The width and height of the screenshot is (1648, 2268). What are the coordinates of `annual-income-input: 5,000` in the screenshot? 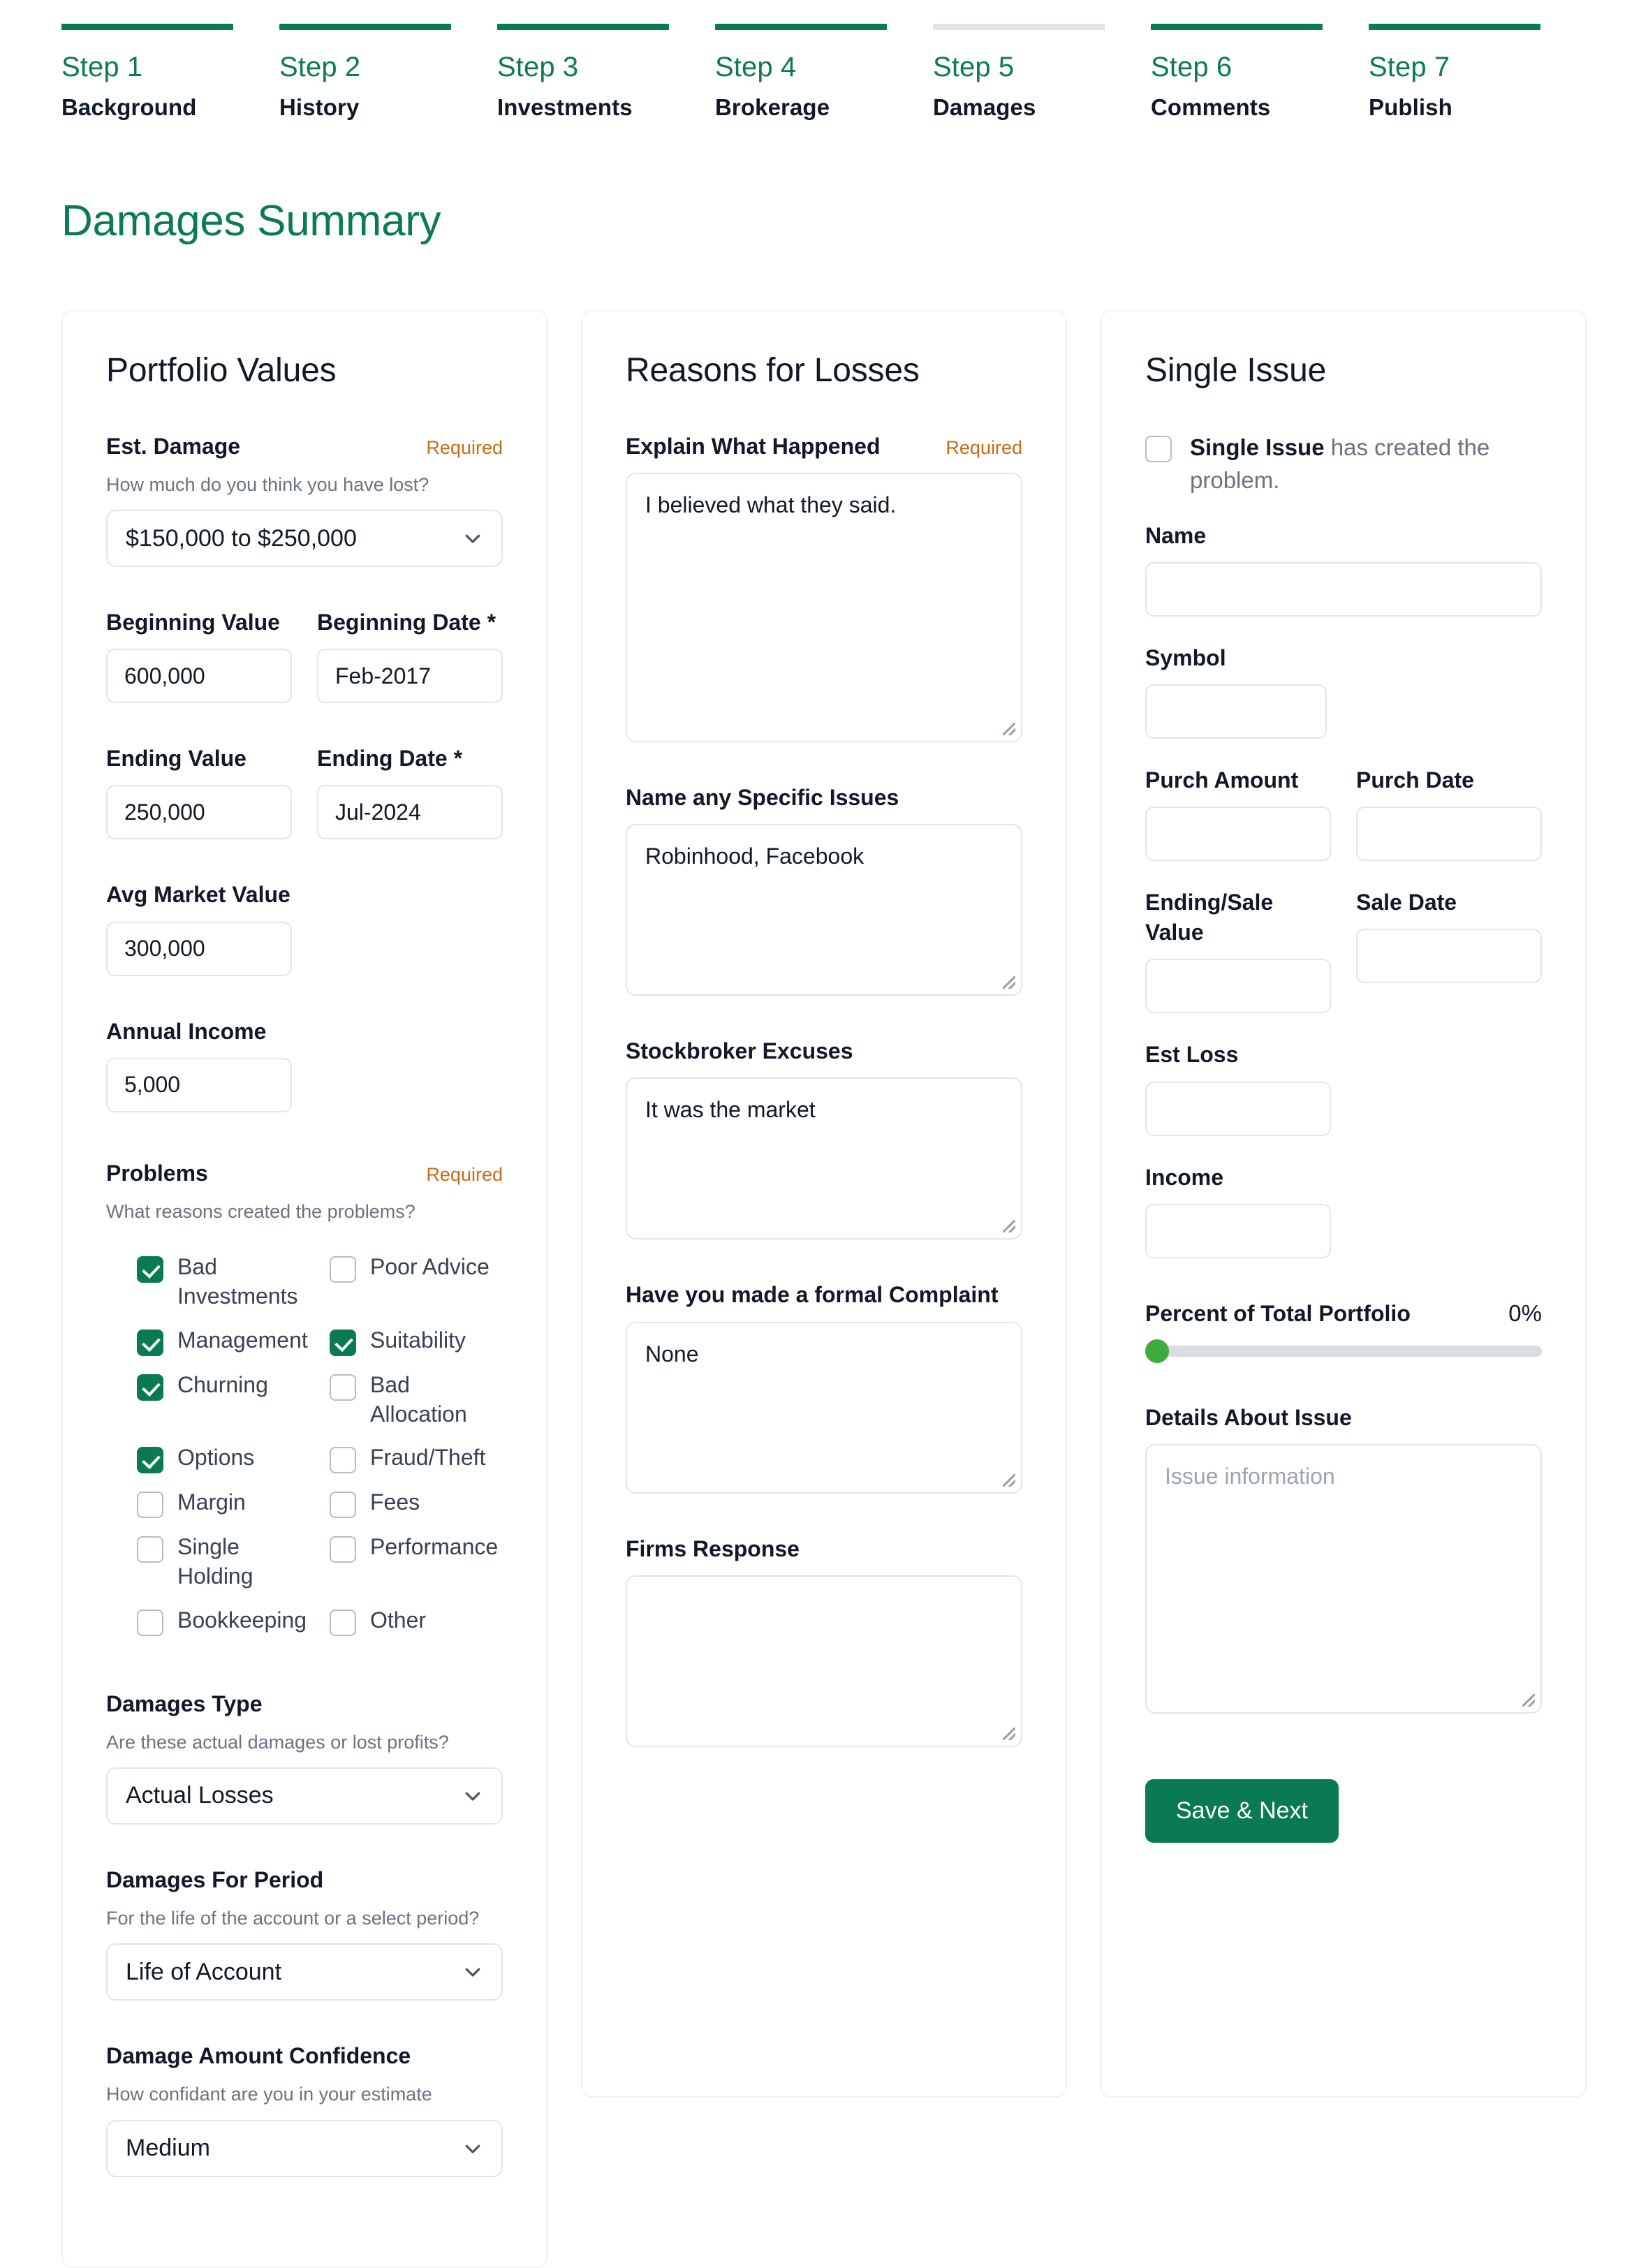 It's located at (199, 1084).